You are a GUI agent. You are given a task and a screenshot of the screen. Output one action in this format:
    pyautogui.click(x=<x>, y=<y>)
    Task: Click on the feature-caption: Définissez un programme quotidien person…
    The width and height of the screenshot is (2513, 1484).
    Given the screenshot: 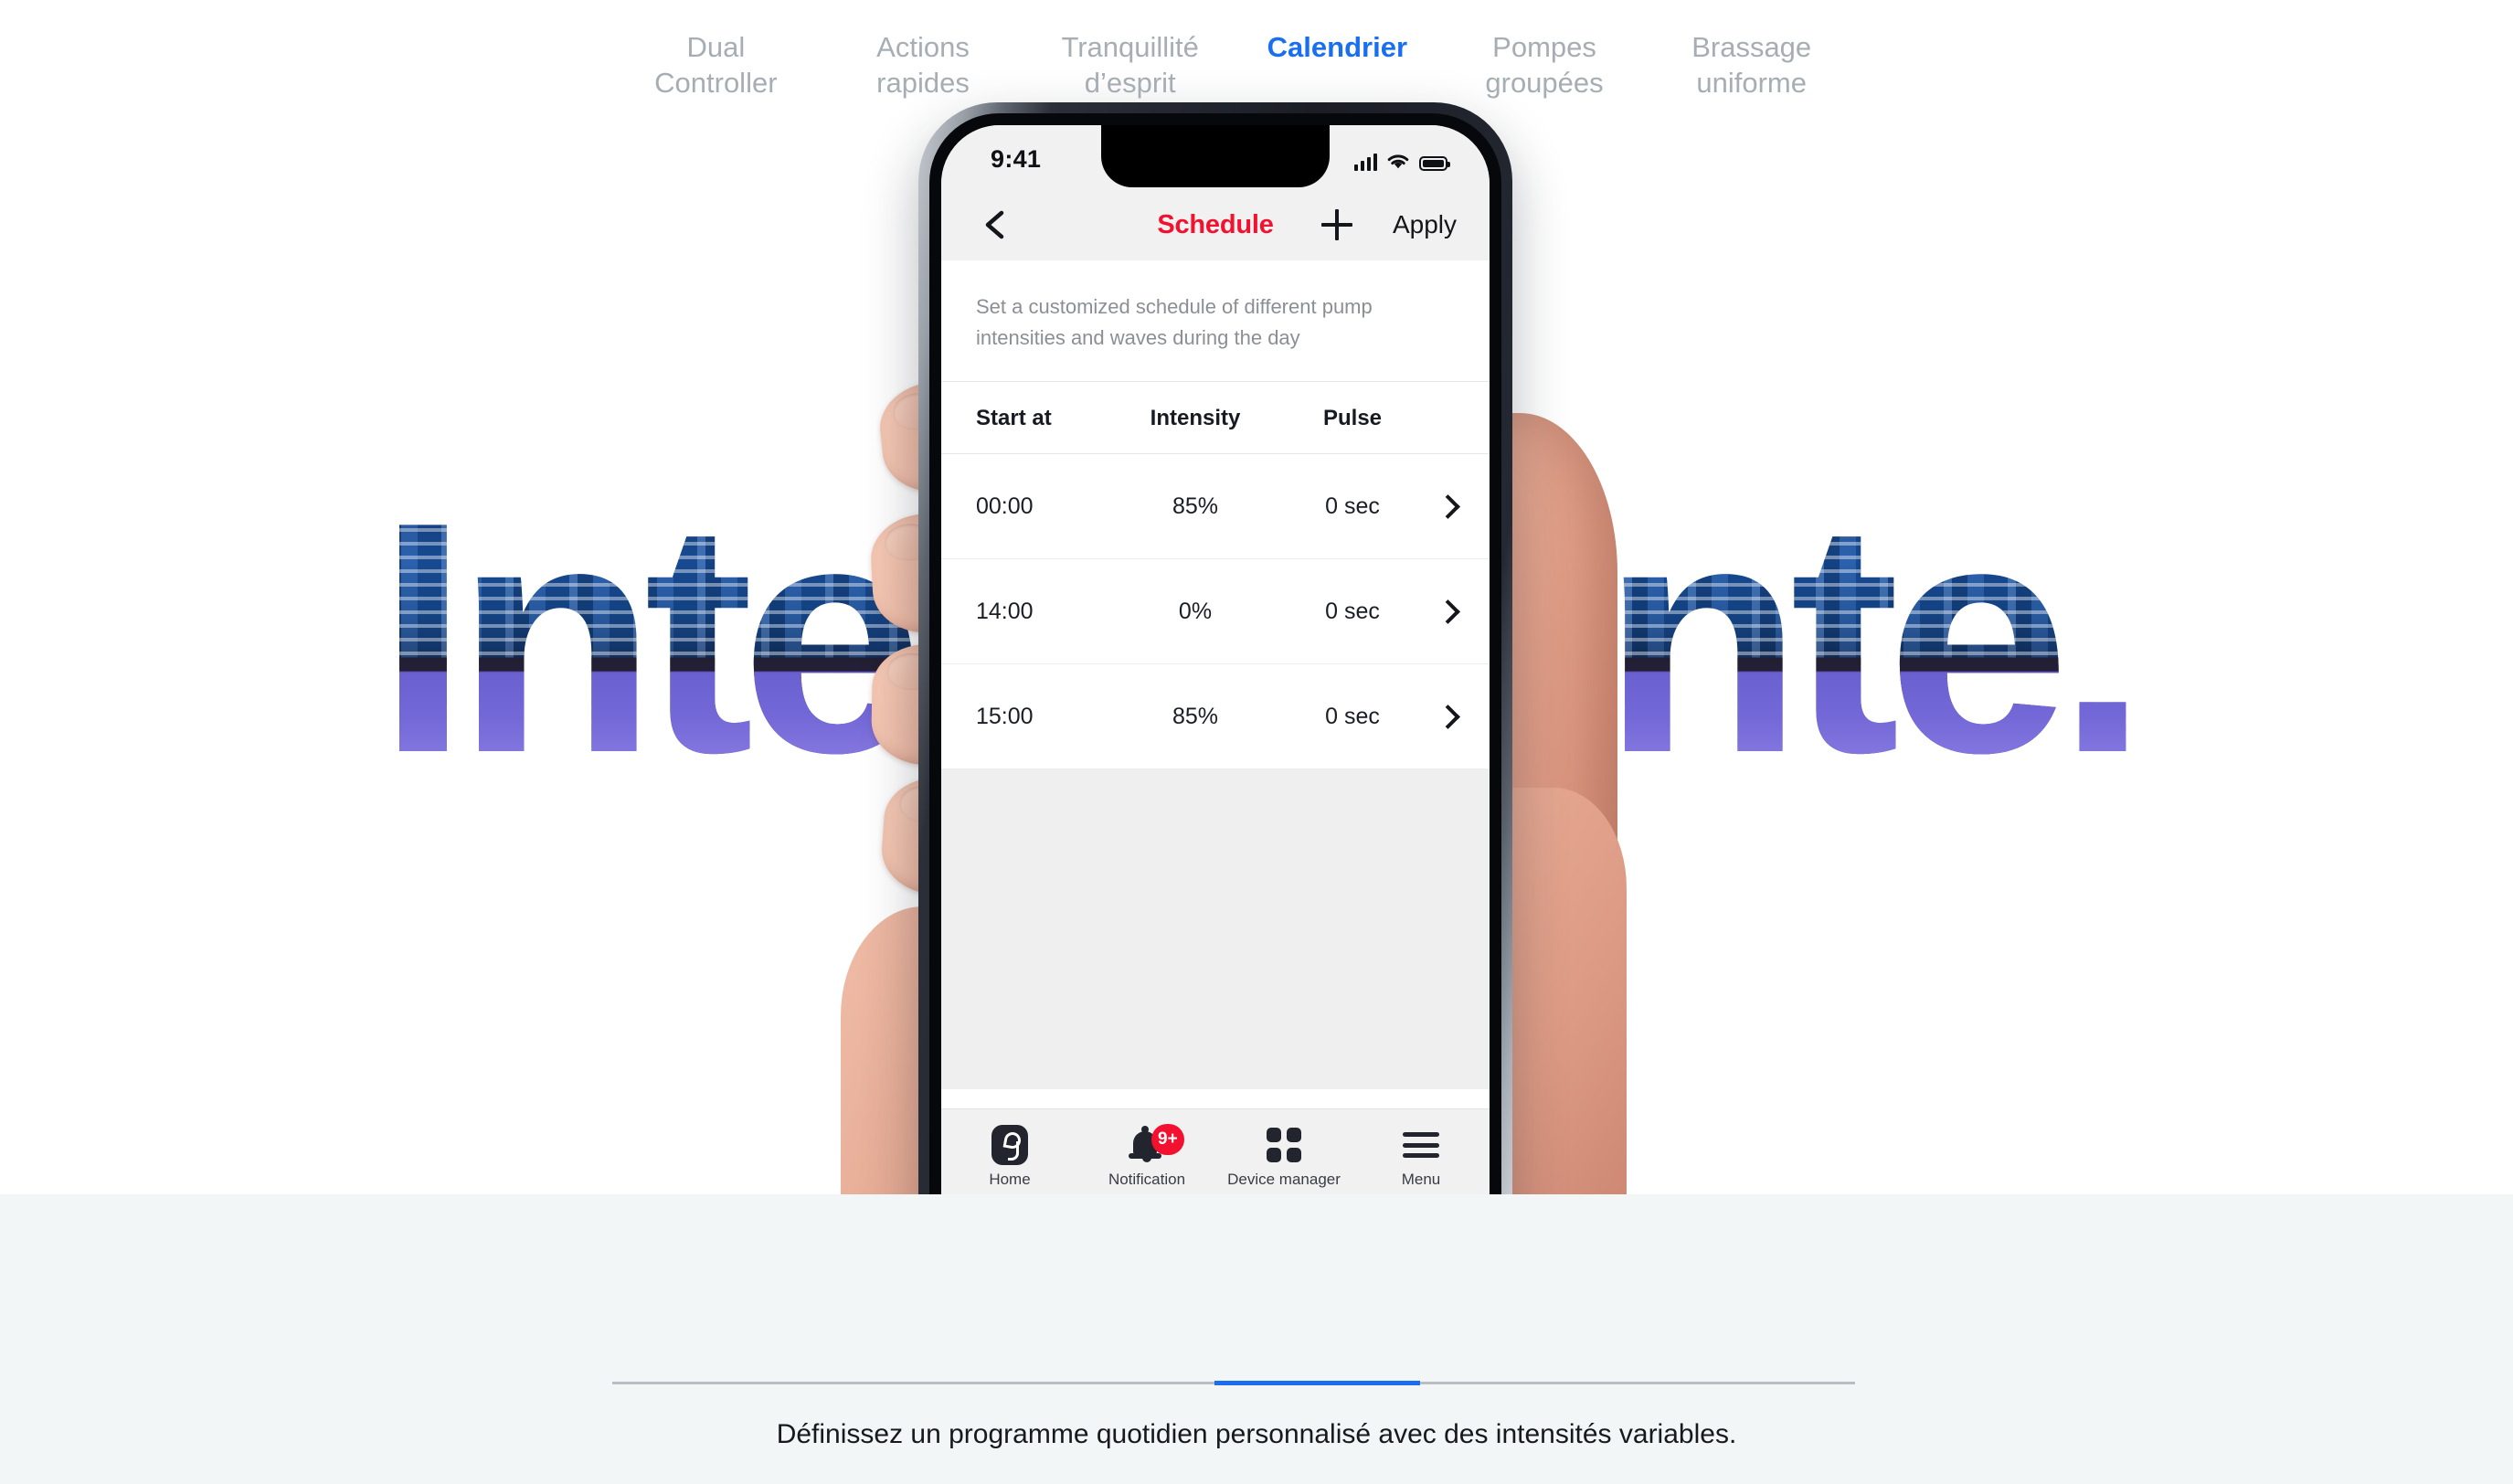 What is the action you would take?
    pyautogui.click(x=1256, y=1434)
    